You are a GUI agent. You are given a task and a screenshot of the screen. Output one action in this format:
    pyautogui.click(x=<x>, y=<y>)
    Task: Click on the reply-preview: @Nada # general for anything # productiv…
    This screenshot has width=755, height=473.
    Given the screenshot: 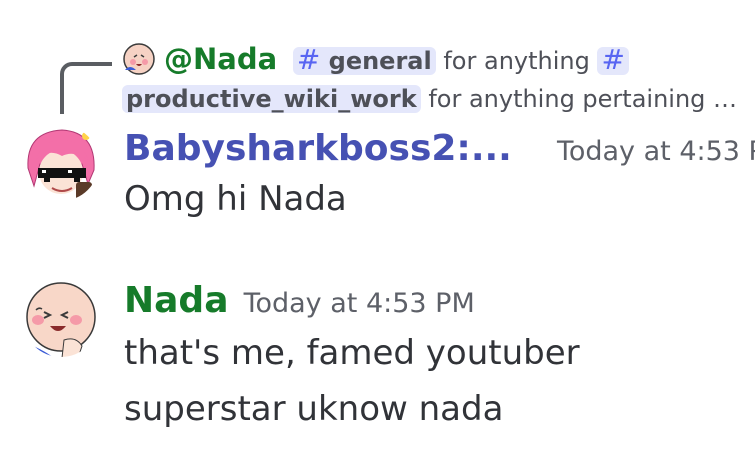 What is the action you would take?
    pyautogui.click(x=432, y=79)
    